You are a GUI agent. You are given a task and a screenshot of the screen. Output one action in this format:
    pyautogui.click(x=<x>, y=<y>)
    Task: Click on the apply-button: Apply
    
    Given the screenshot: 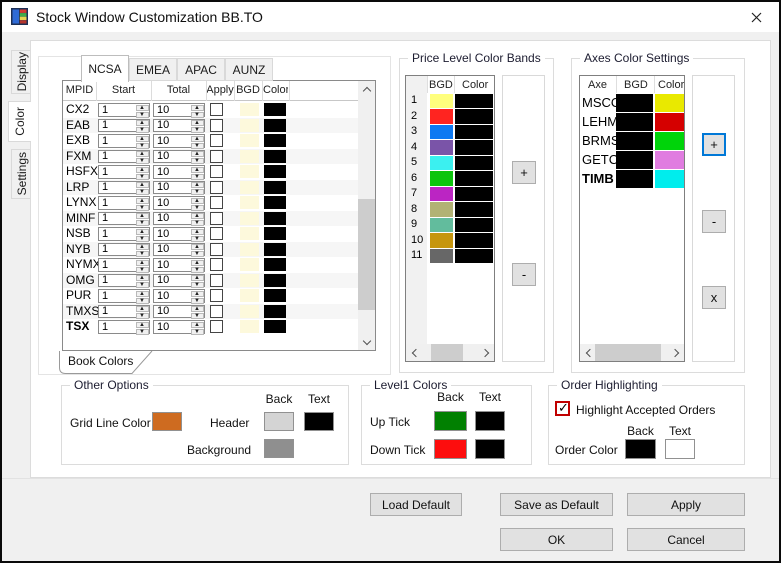 What is the action you would take?
    pyautogui.click(x=686, y=504)
    